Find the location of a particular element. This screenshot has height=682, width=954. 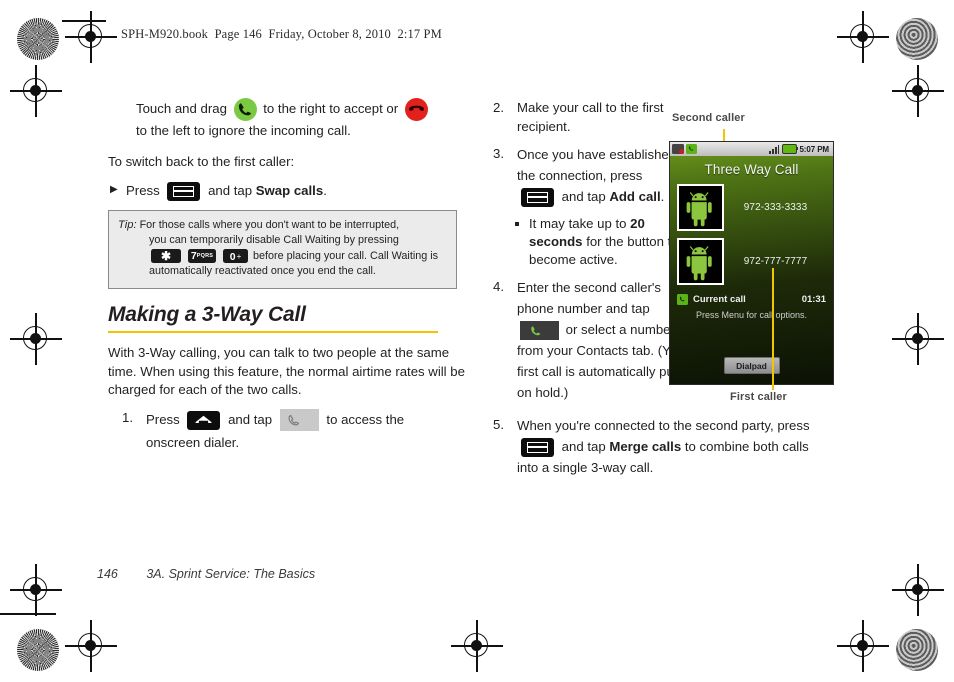

current-call-label: Current call is located at coordinates (719, 299).